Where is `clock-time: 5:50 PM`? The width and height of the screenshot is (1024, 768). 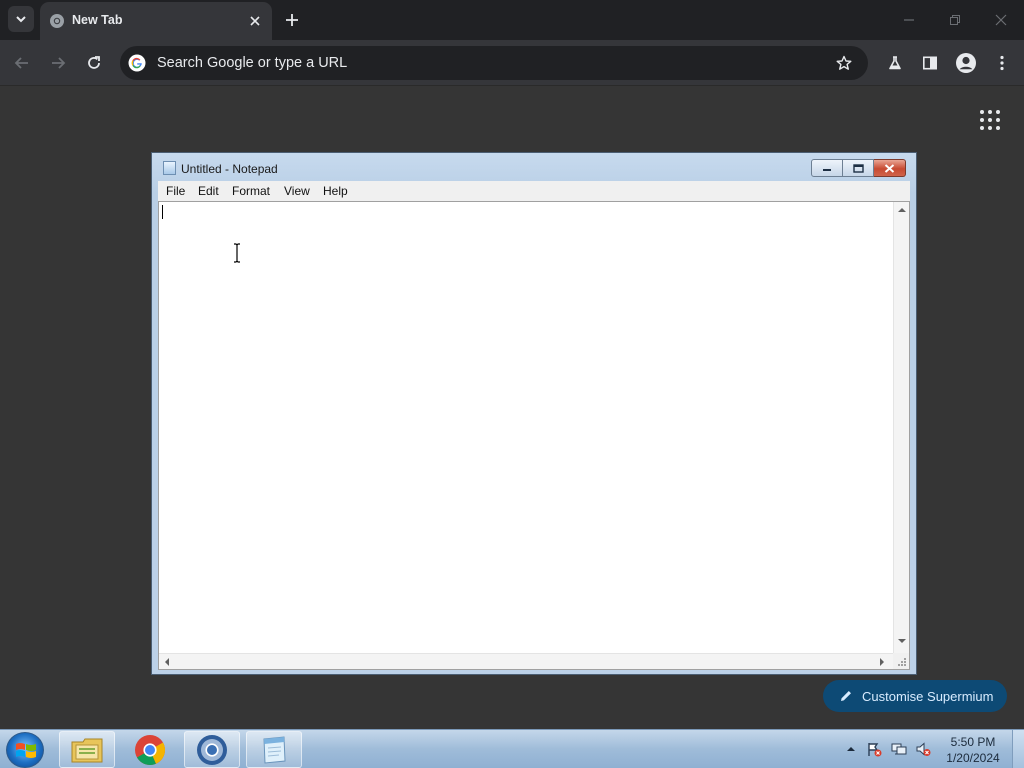
clock-time: 5:50 PM is located at coordinates (973, 742).